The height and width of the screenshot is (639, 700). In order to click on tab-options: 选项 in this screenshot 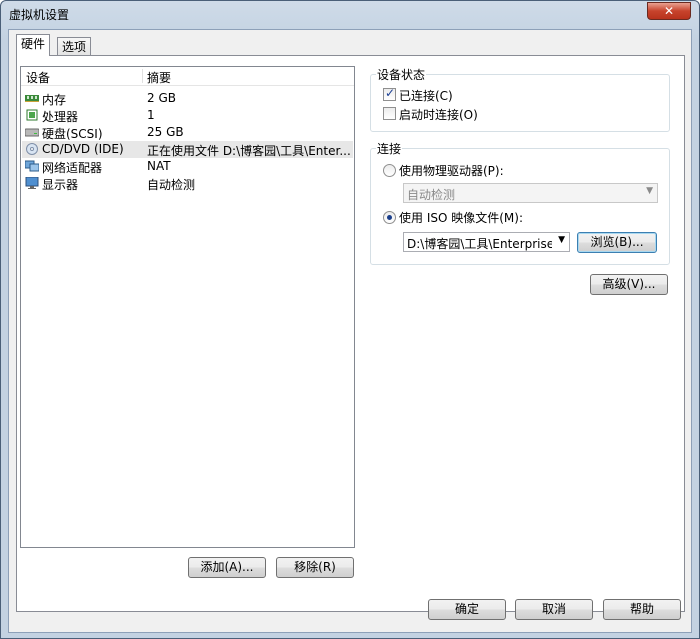, I will do `click(74, 46)`.